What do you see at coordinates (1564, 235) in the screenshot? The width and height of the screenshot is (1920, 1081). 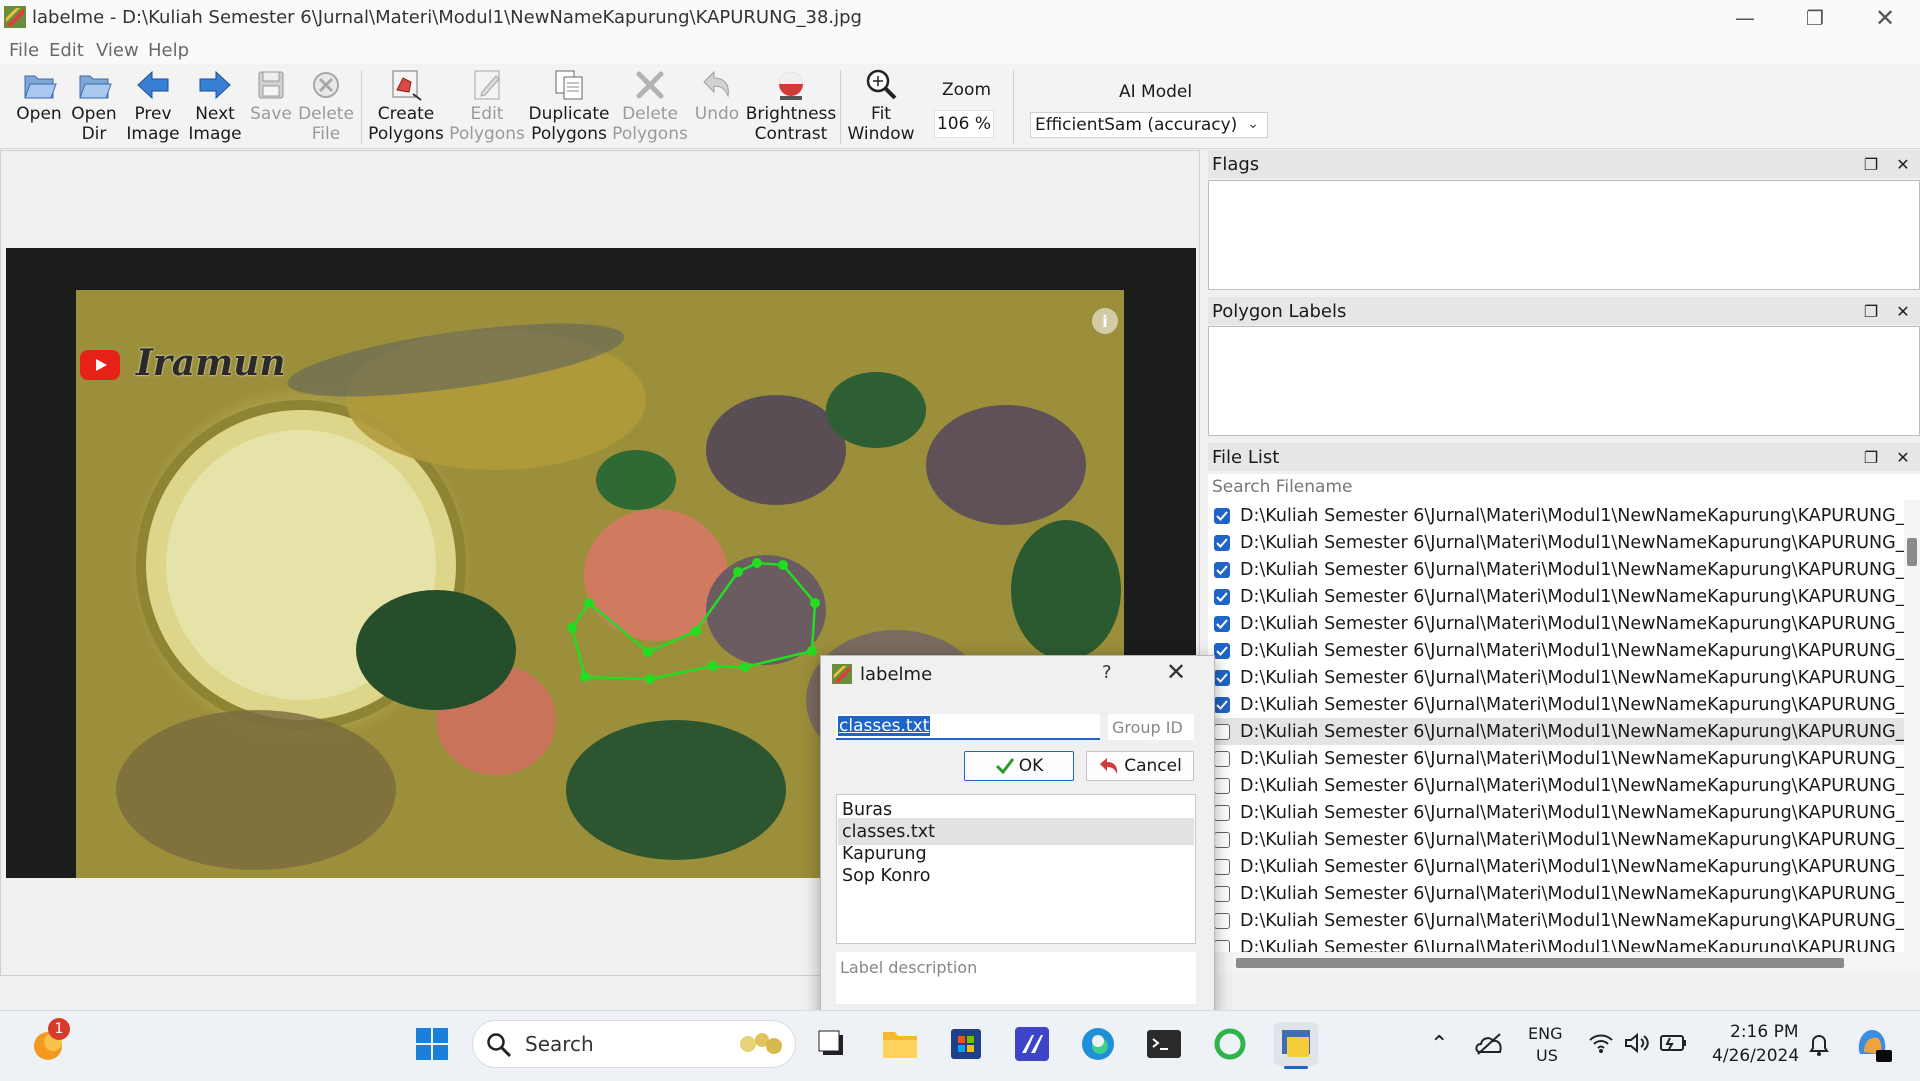 I see `flags-panel` at bounding box center [1564, 235].